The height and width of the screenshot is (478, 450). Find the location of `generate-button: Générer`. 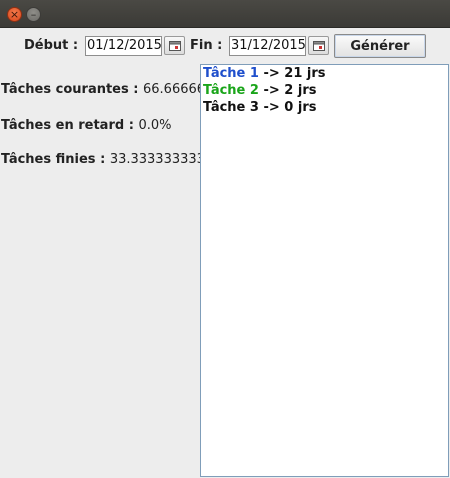

generate-button: Générer is located at coordinates (380, 46).